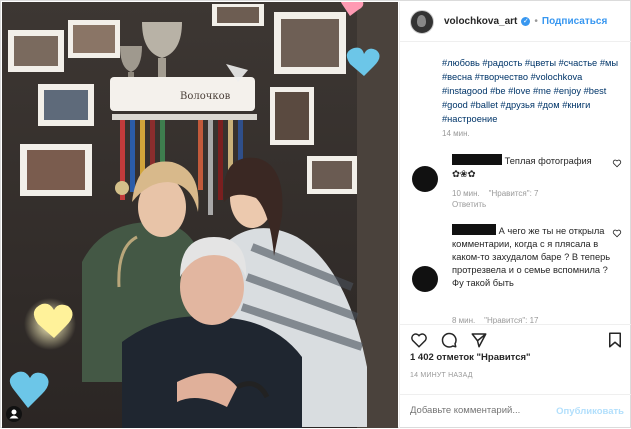 The height and width of the screenshot is (429, 631). I want to click on username-link: volochkova_art, so click(480, 21).